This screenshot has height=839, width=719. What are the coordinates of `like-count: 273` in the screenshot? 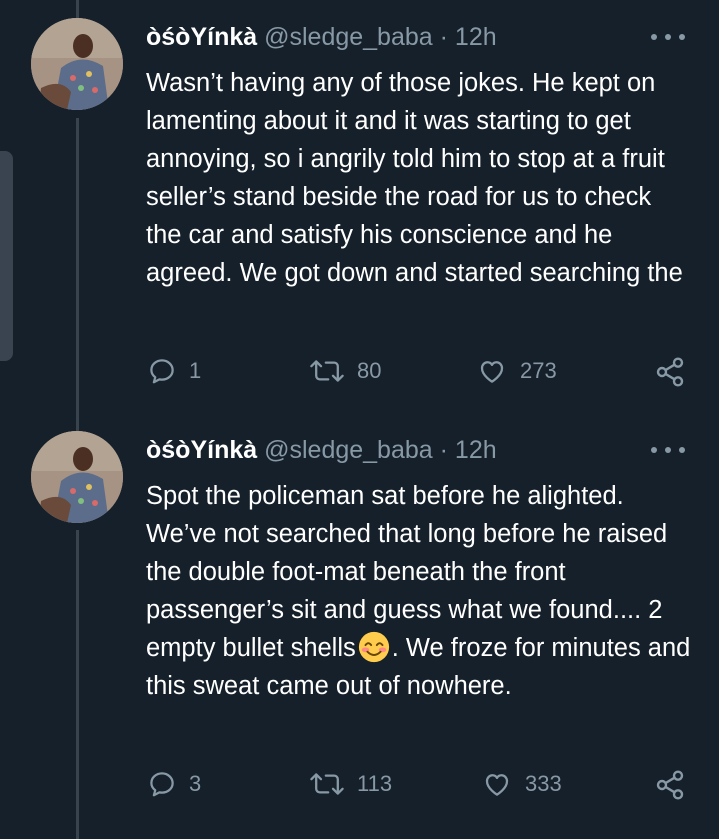 It's located at (538, 370).